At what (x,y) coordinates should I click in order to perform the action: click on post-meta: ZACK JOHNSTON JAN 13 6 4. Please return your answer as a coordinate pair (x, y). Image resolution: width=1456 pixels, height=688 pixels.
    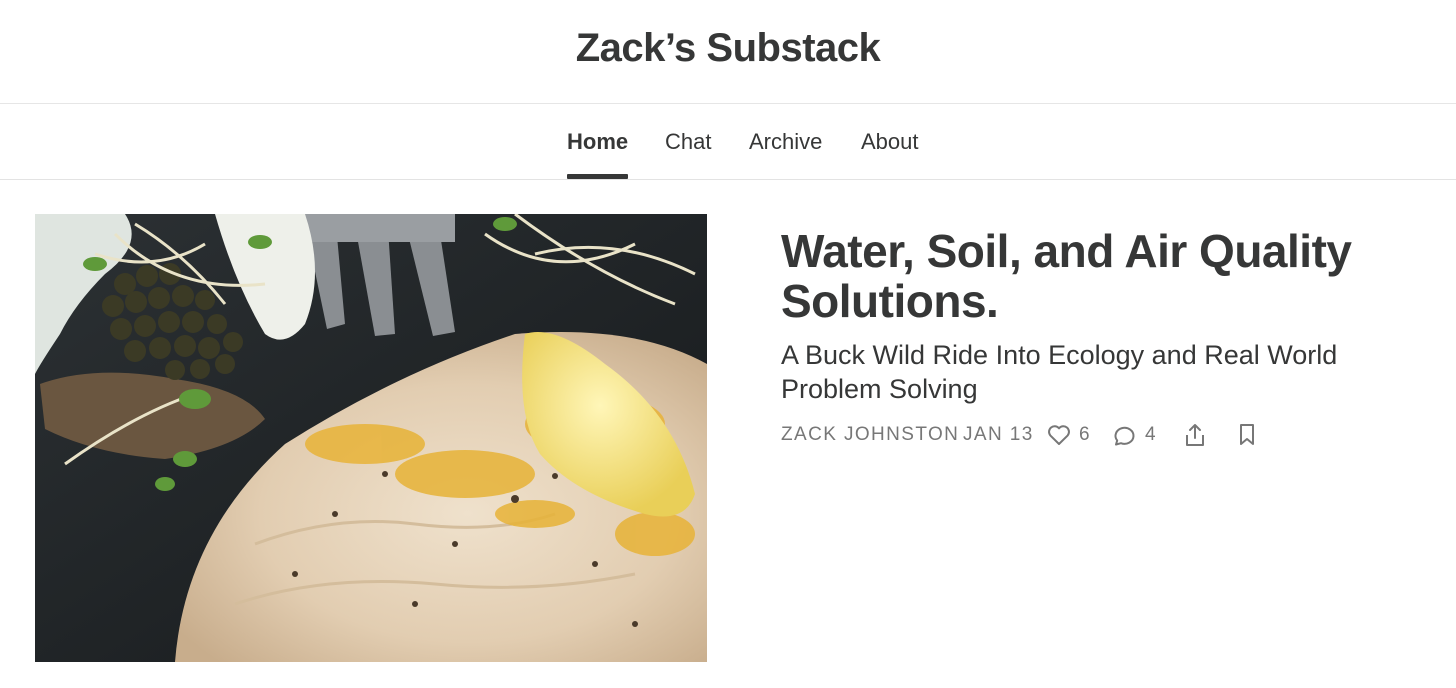
    Looking at the image, I should click on (1081, 435).